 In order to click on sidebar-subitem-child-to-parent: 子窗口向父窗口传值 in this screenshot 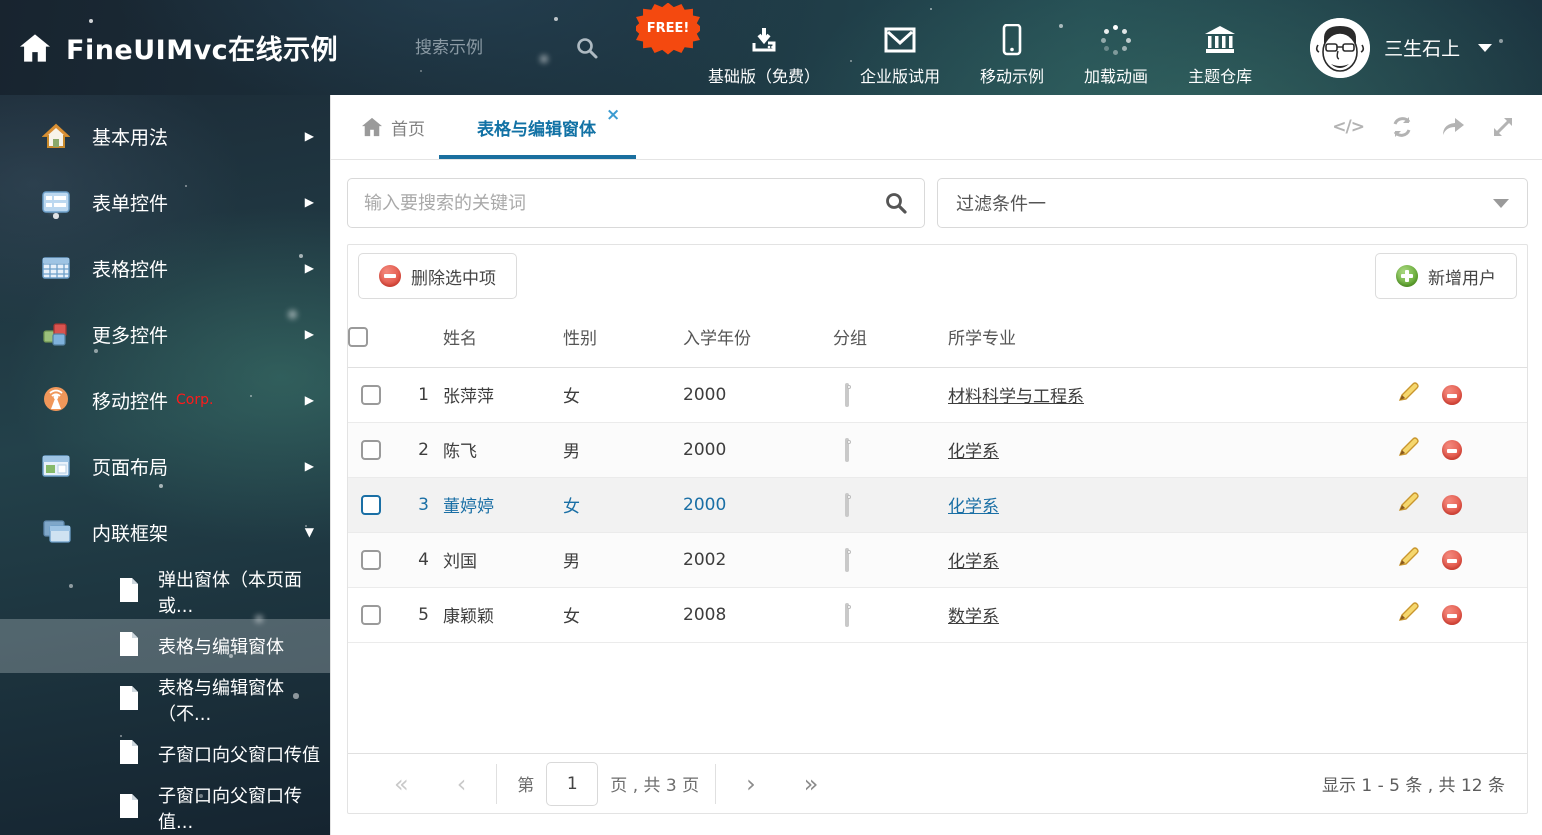, I will do `click(165, 754)`.